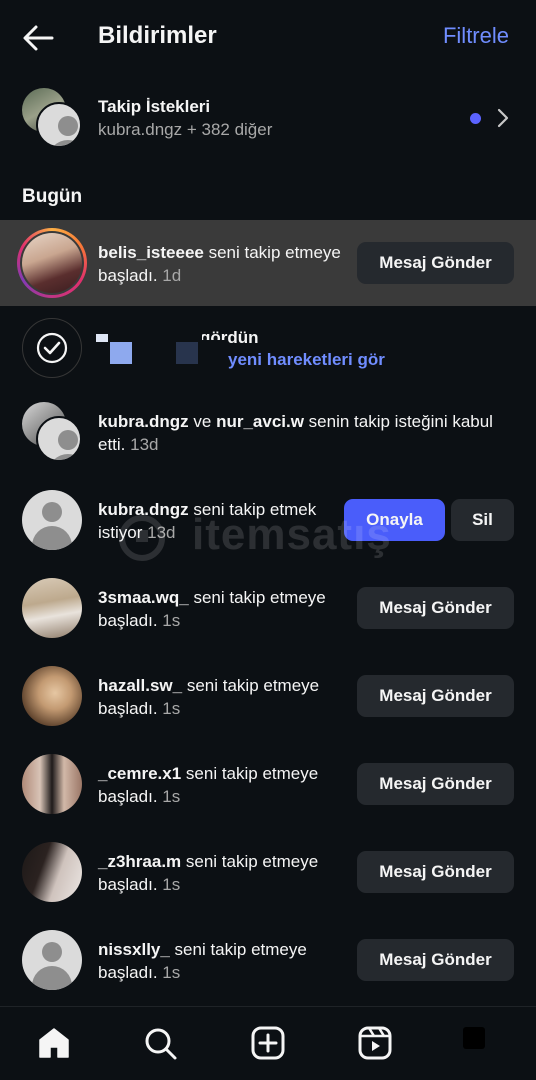 This screenshot has height=1080, width=536. I want to click on notification-text: nissxlly_ seni takip etmeye başladı. 1s, so click(202, 961).